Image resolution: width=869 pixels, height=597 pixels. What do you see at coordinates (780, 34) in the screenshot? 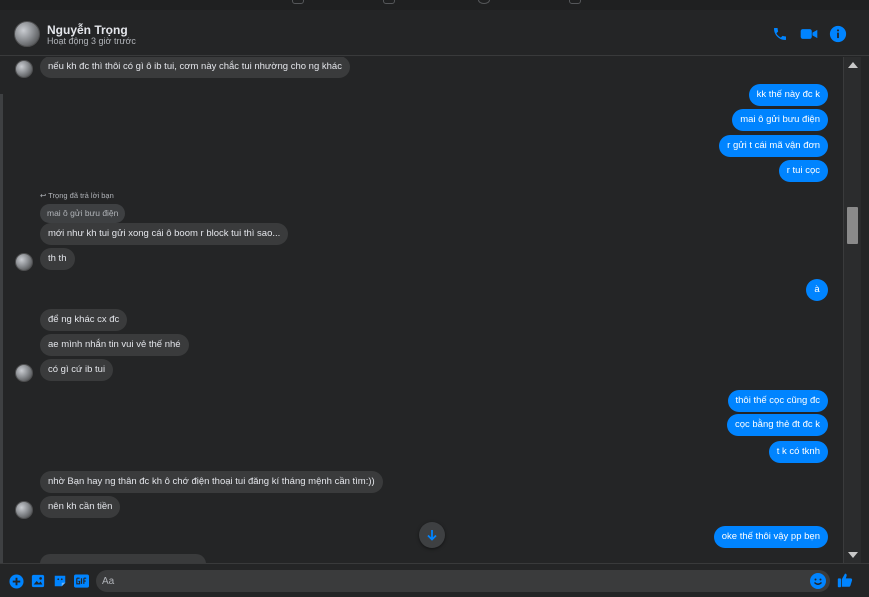
I see `phone-icon` at bounding box center [780, 34].